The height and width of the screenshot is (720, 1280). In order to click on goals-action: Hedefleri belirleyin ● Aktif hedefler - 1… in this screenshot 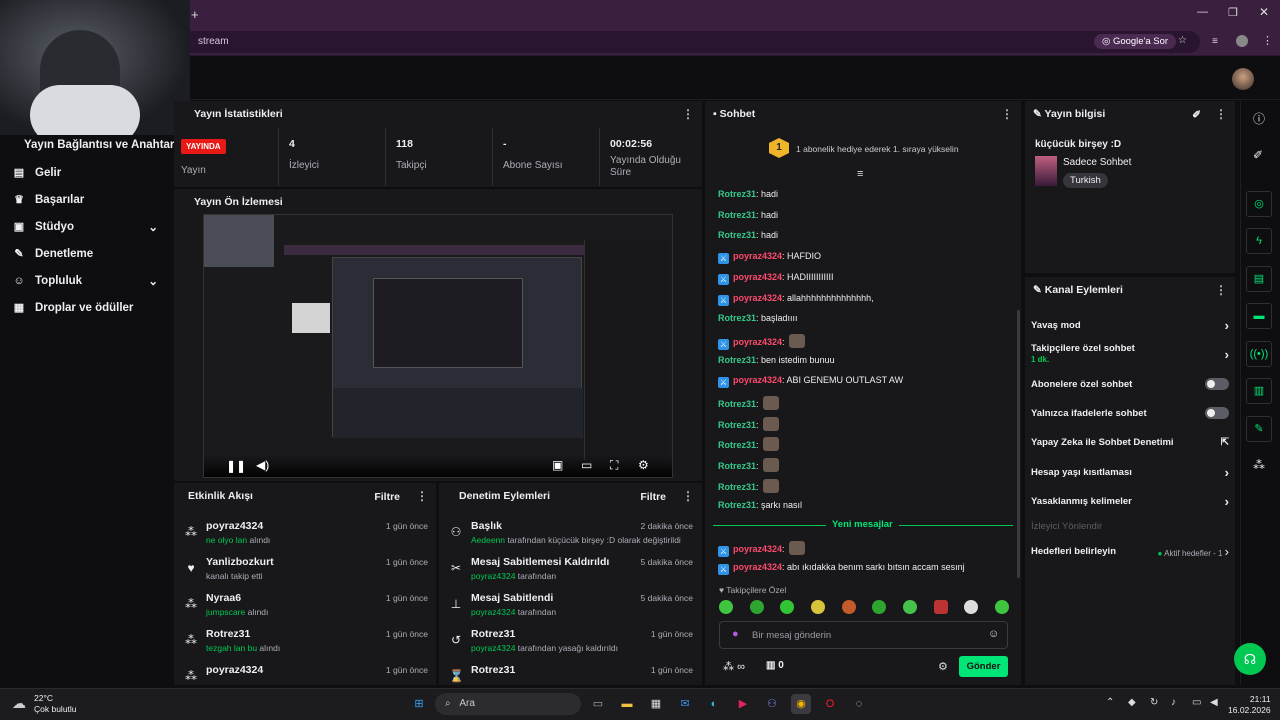, I will do `click(1130, 551)`.